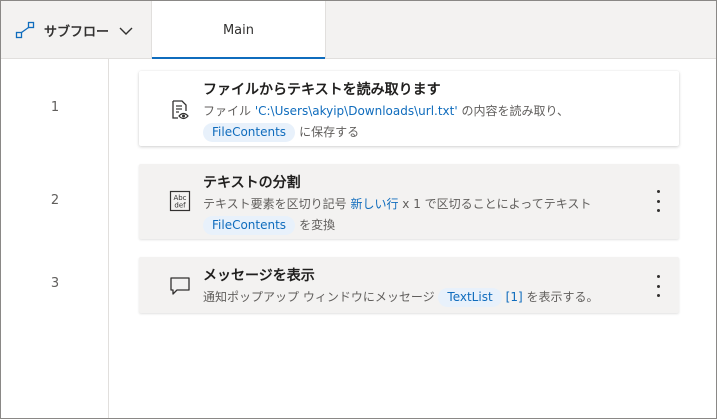  I want to click on desc-text: の内容を読み取り、, so click(513, 111).